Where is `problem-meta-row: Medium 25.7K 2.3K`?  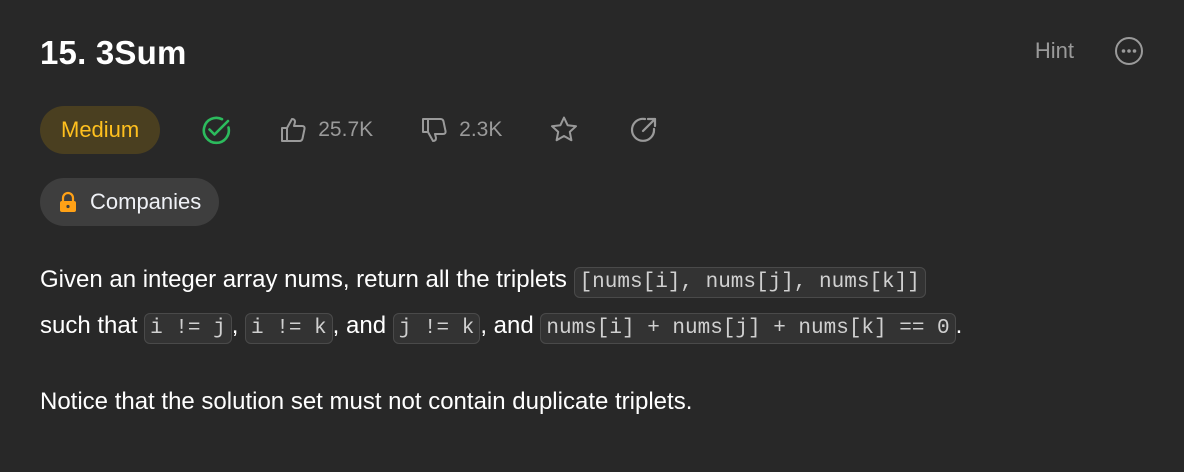
problem-meta-row: Medium 25.7K 2.3K is located at coordinates (350, 130).